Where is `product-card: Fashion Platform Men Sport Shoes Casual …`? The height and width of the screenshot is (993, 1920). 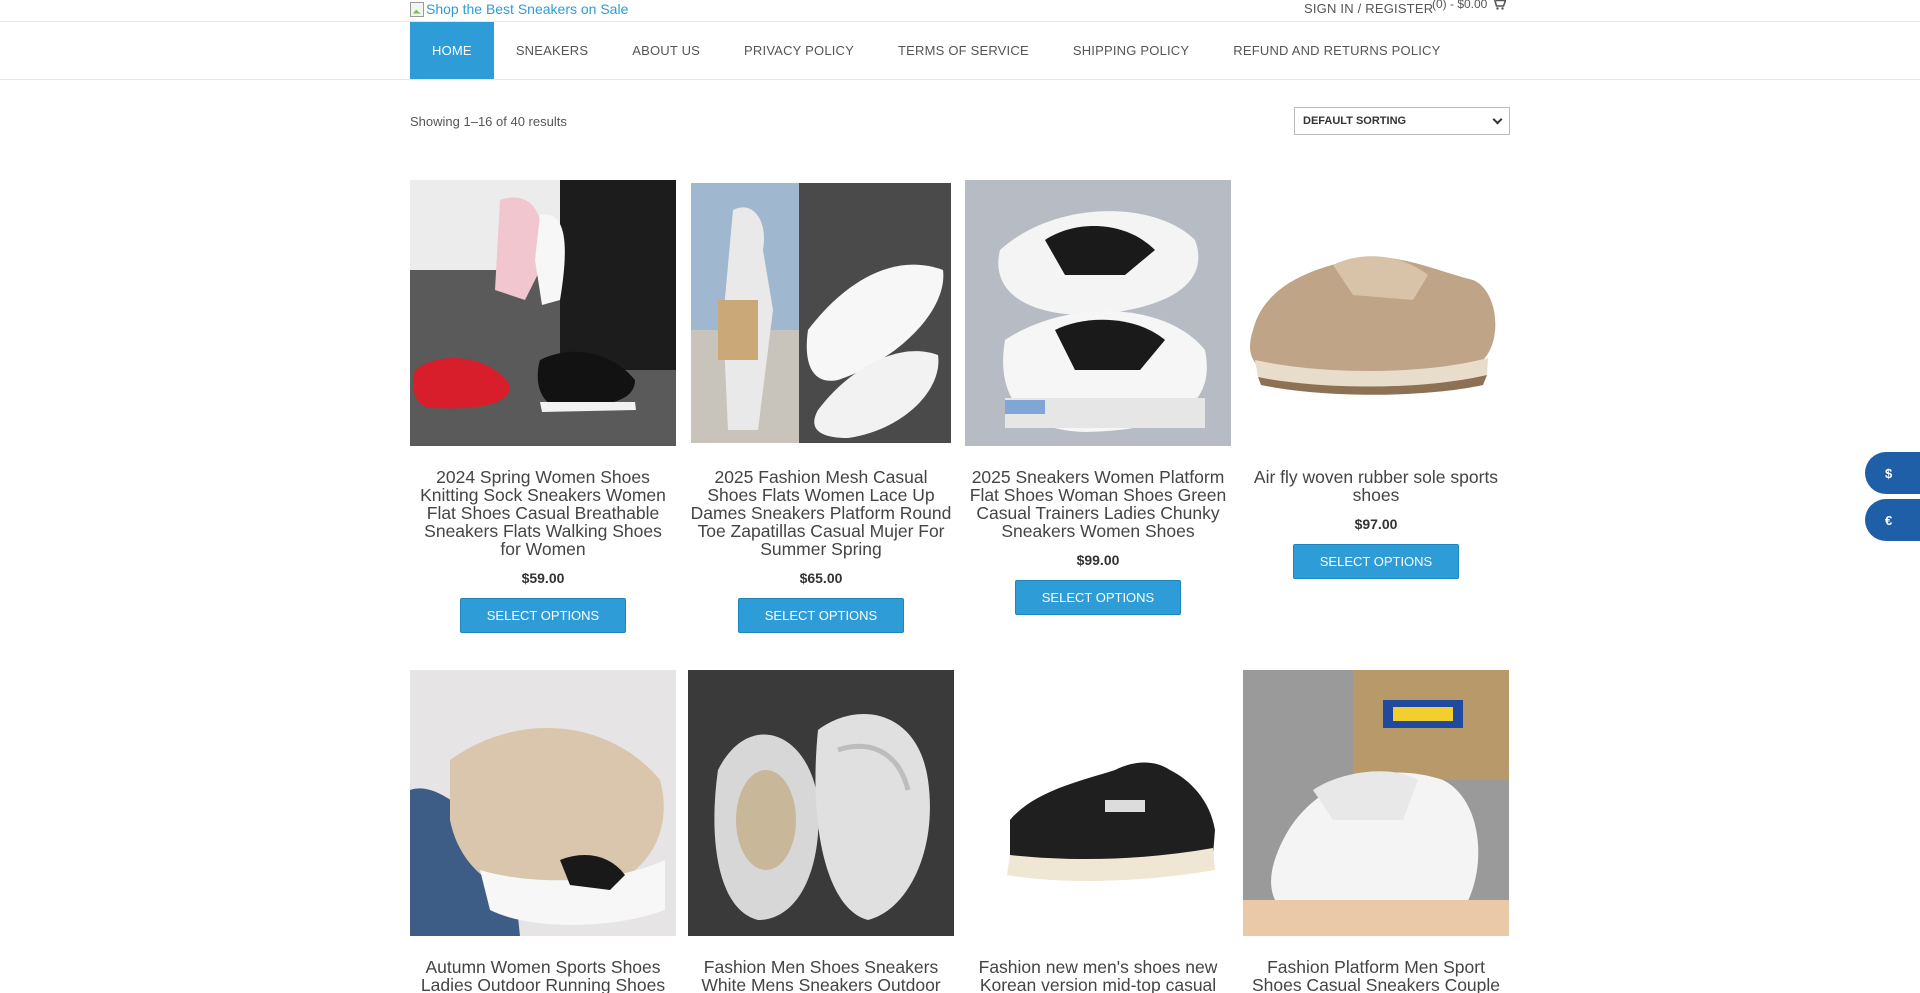
product-card: Fashion Platform Men Sport Shoes Casual … is located at coordinates (1376, 831).